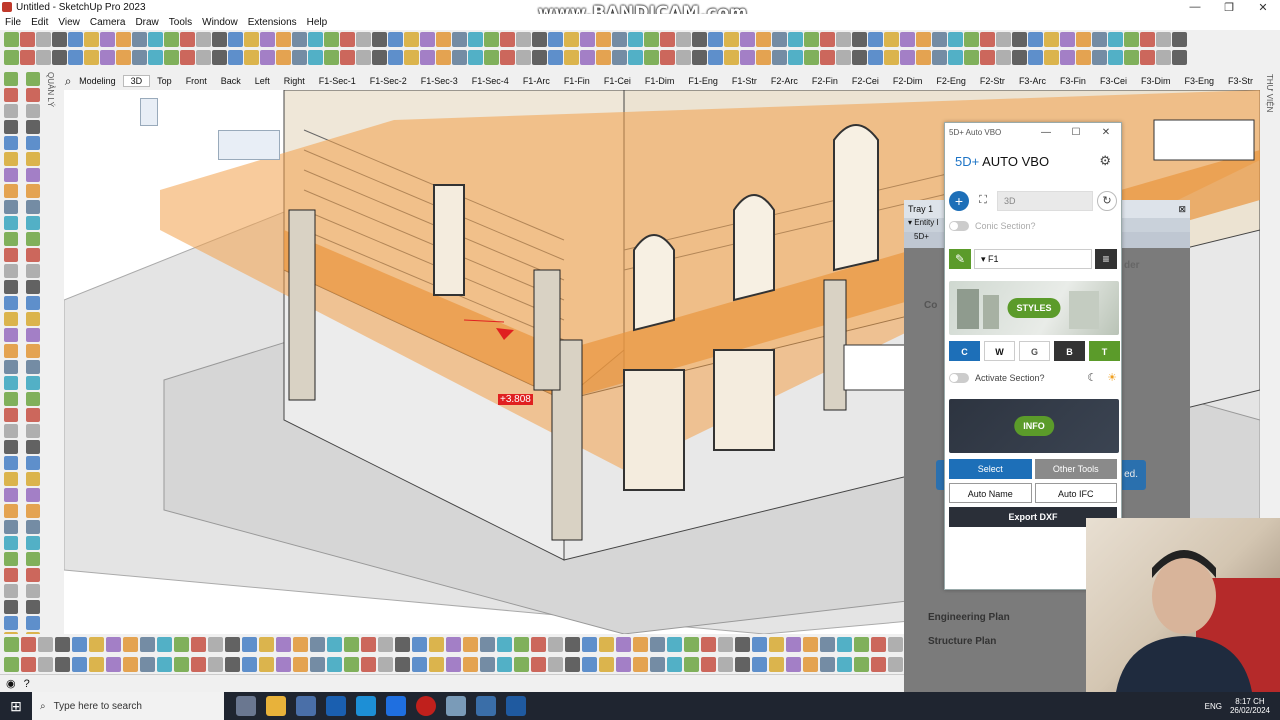 Image resolution: width=1280 pixels, height=720 pixels. I want to click on conic-toggle, so click(959, 226).